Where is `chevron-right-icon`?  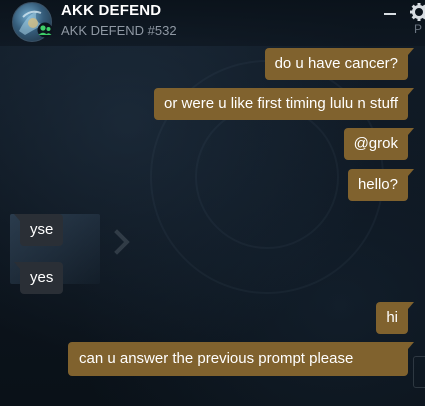 chevron-right-icon is located at coordinates (117, 242).